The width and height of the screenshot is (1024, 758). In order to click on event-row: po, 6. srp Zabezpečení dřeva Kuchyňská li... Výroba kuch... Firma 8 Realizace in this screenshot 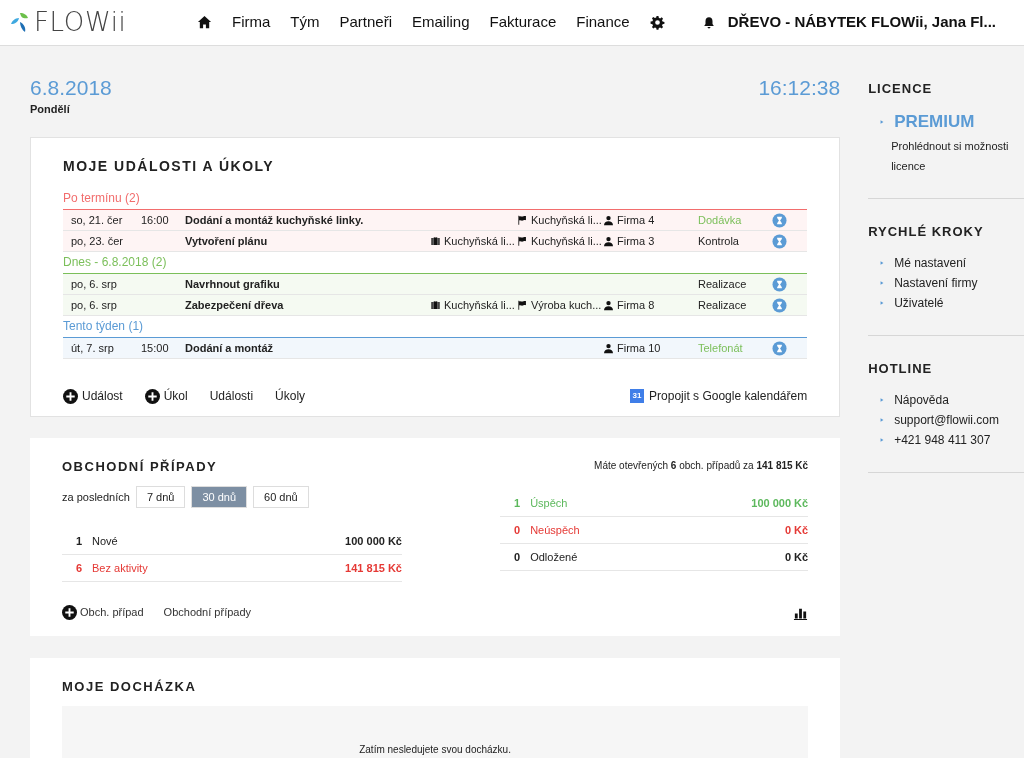, I will do `click(435, 305)`.